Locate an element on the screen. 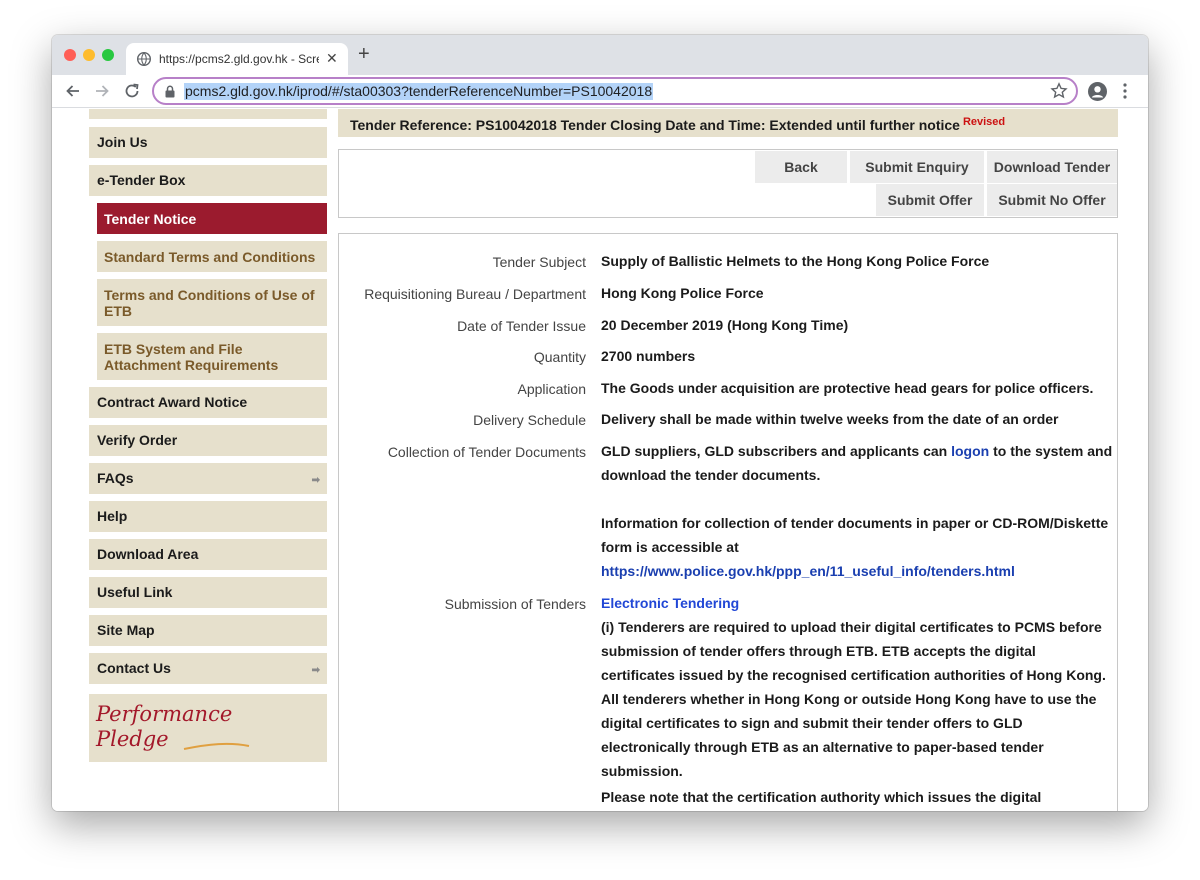  sidebar-item-label: Site Map is located at coordinates (126, 630).